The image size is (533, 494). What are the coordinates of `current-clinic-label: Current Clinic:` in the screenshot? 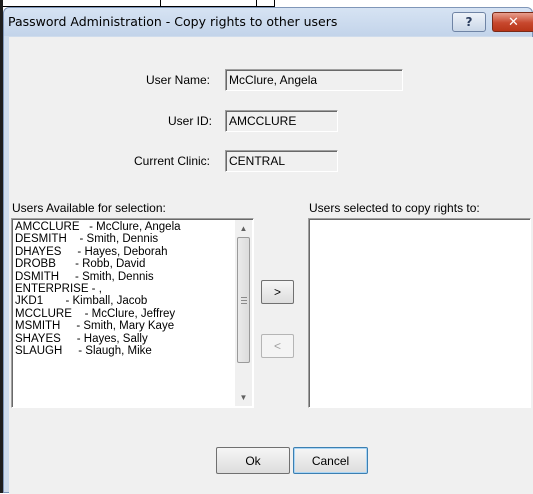 It's located at (172, 161).